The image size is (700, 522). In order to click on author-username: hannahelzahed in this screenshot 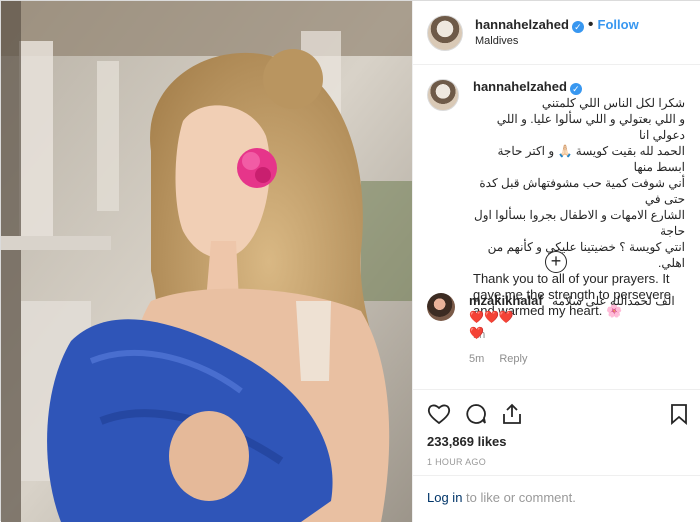, I will do `click(522, 24)`.